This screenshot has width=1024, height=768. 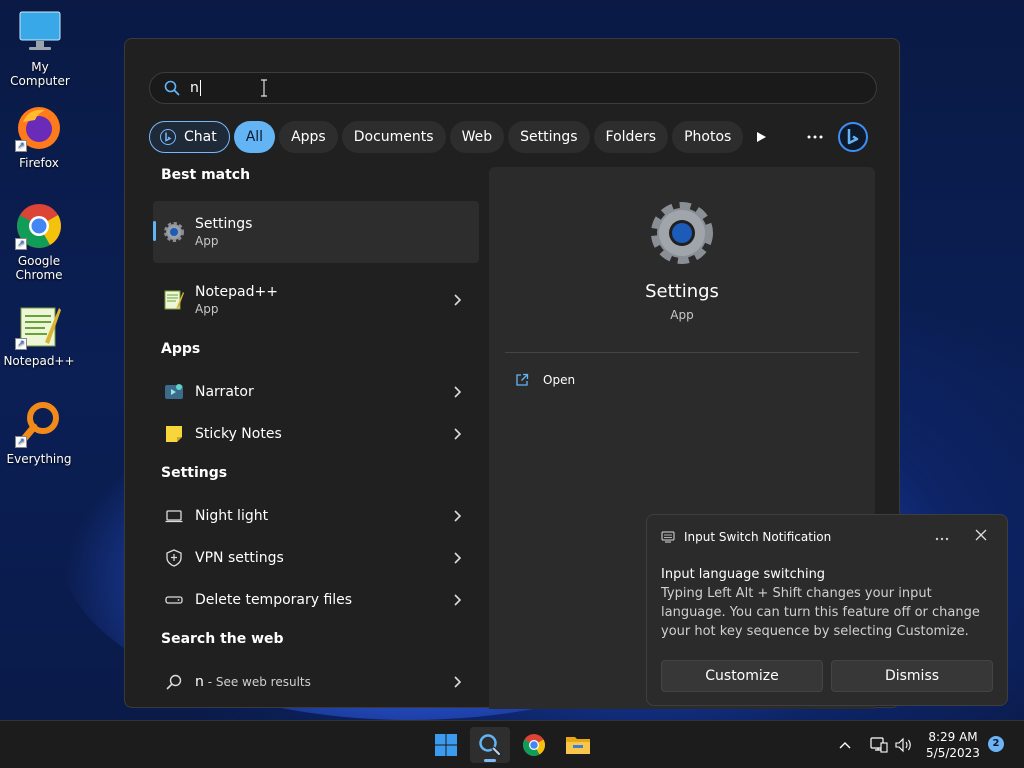 I want to click on filter-documents-label: Documents, so click(x=393, y=137).